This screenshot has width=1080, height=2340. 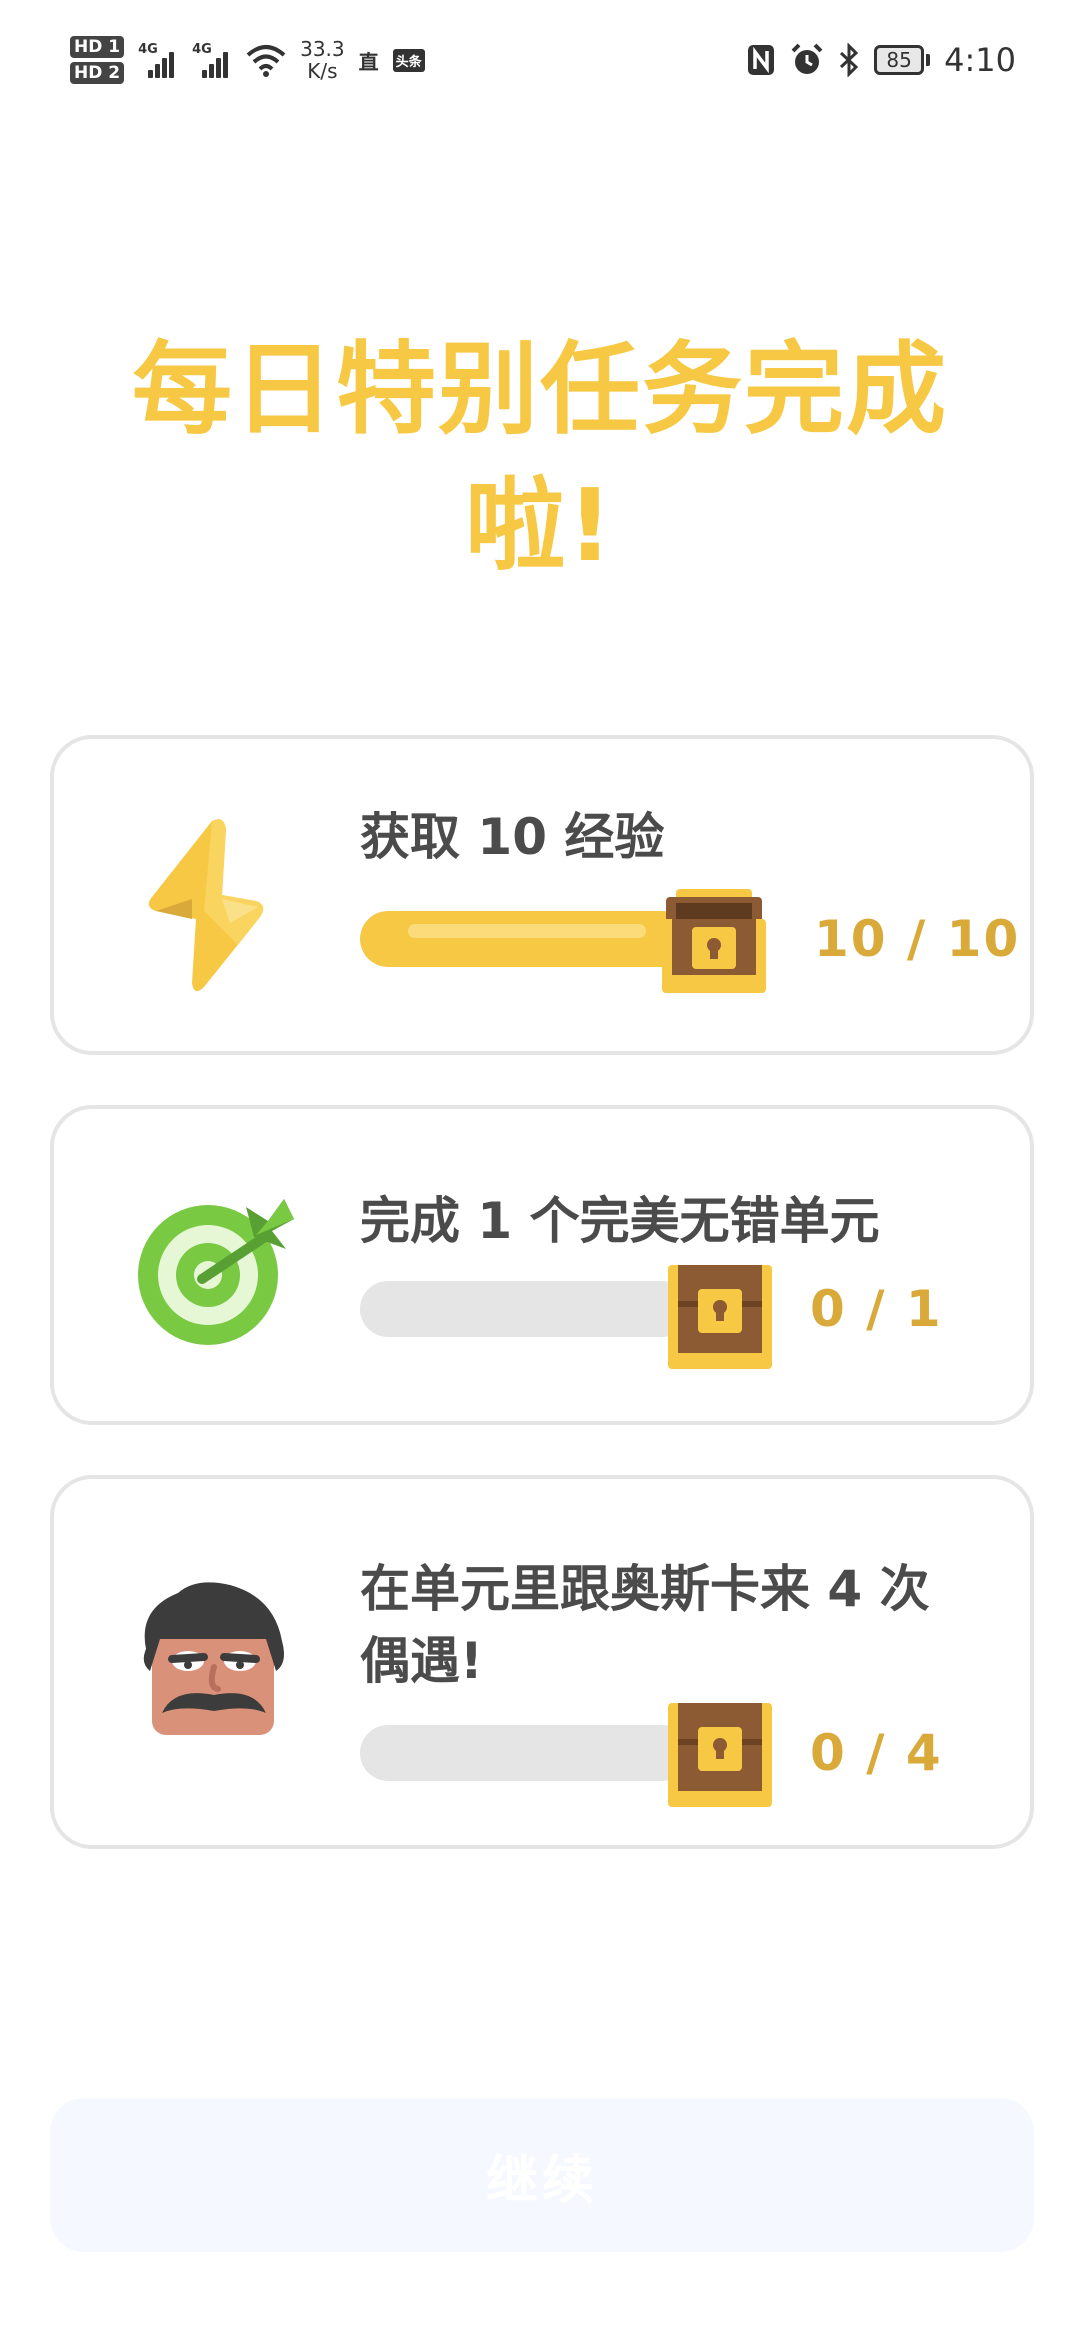 What do you see at coordinates (322, 49) in the screenshot?
I see `net-speed-value: 33.3` at bounding box center [322, 49].